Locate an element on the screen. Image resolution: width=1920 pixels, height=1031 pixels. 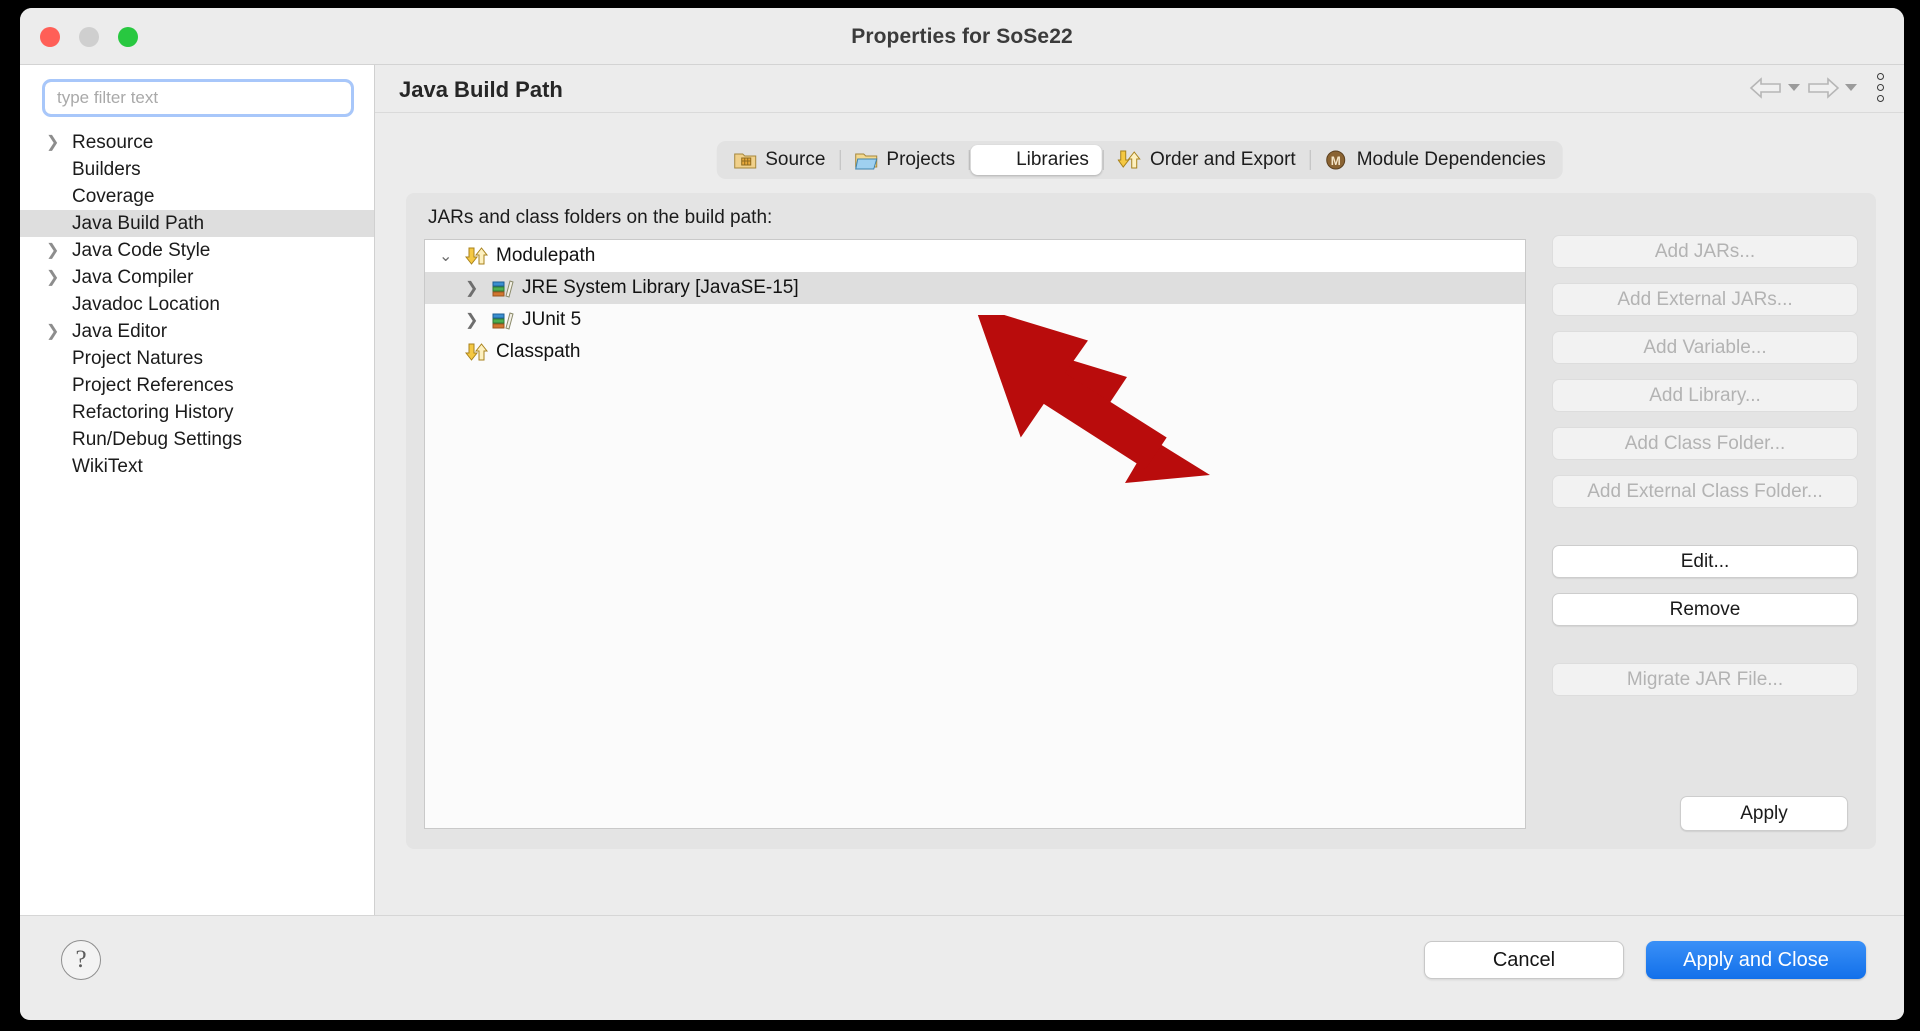
sidebar-item-label: Project Natures is located at coordinates (137, 358).